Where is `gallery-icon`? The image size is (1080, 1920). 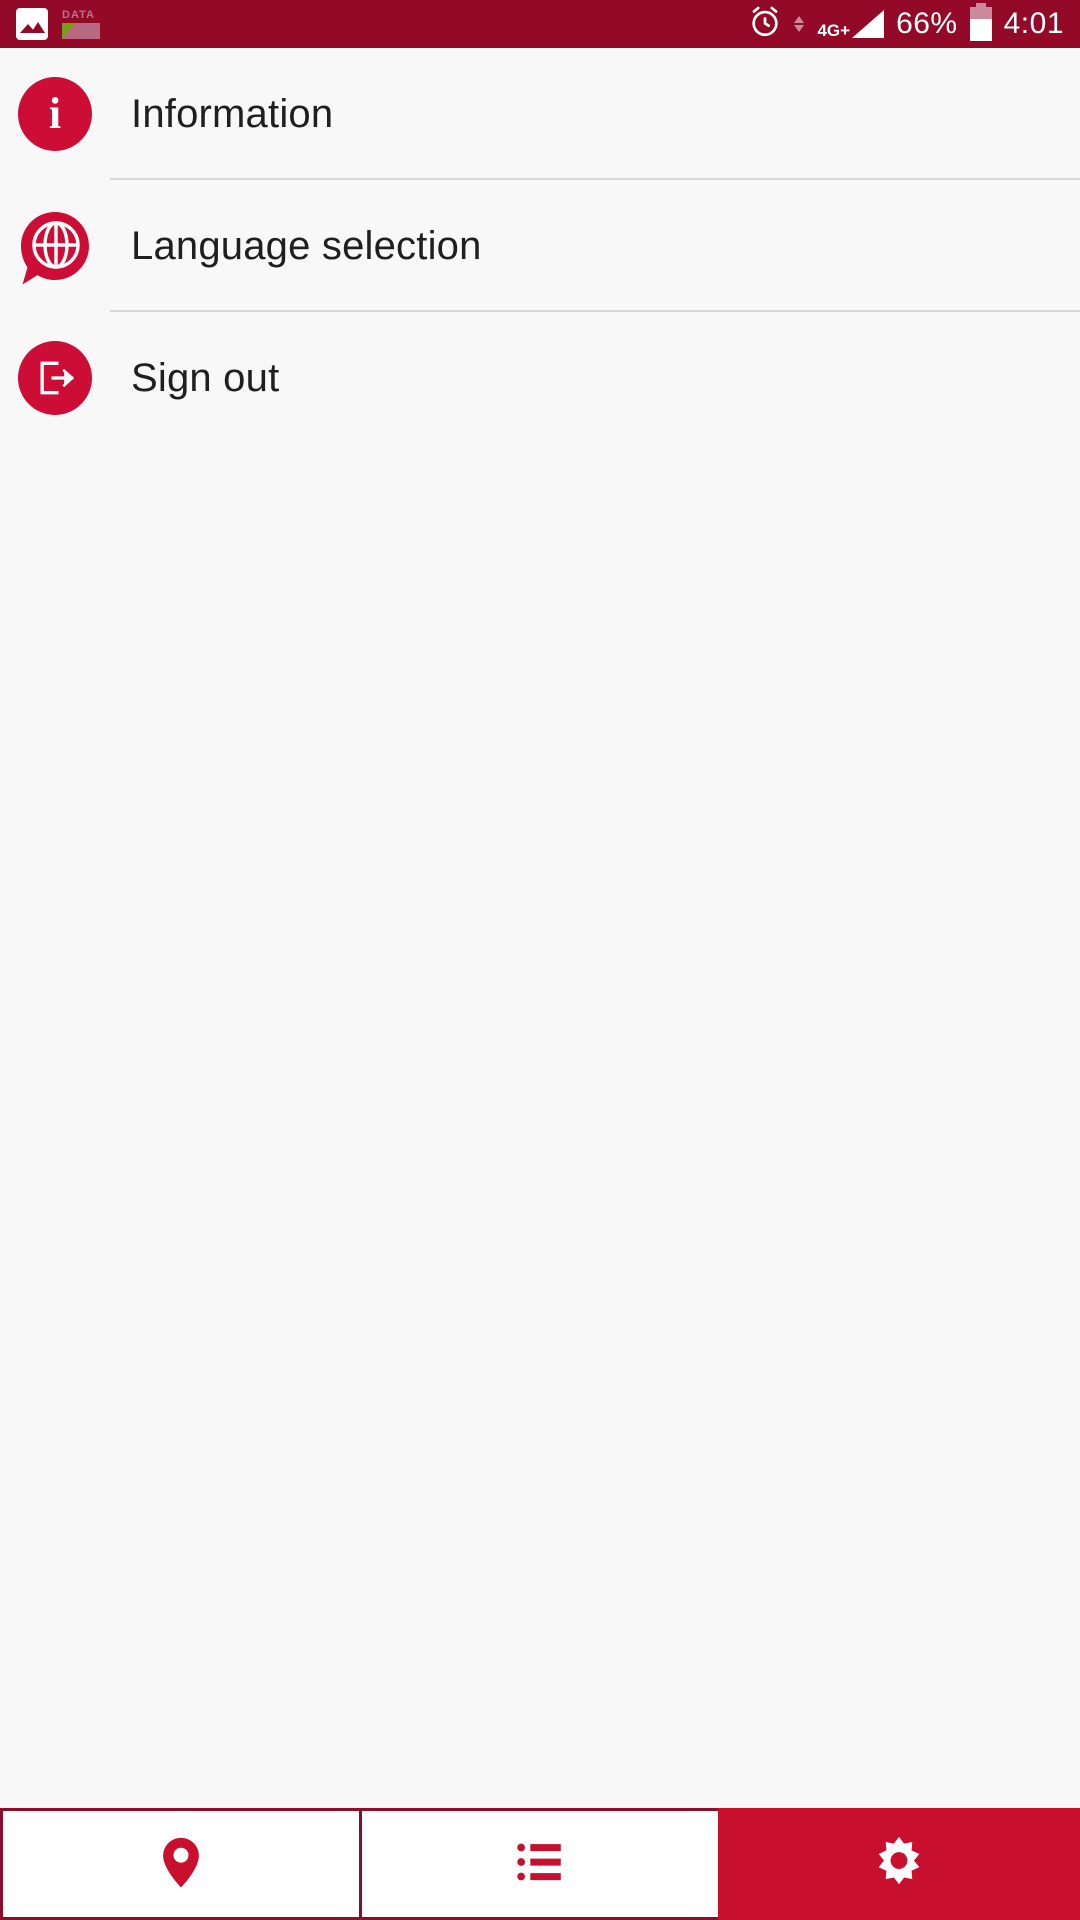 gallery-icon is located at coordinates (32, 24).